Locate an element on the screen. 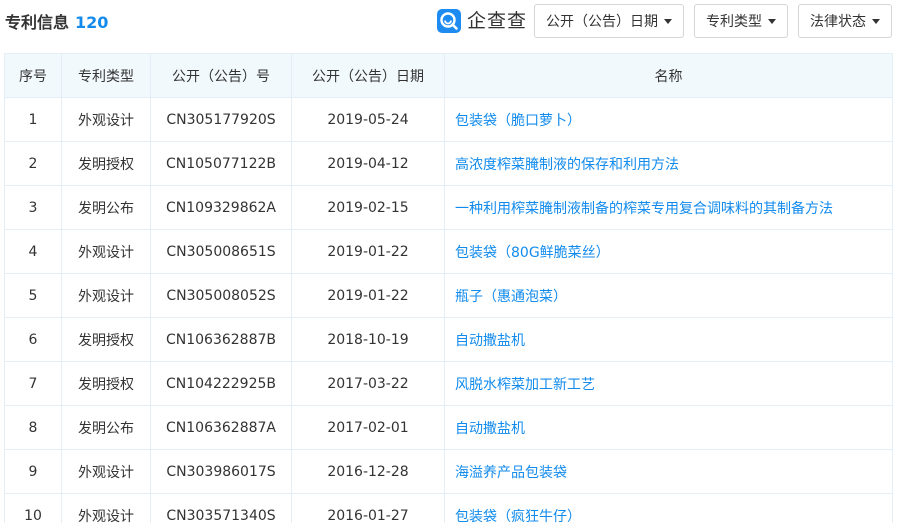 This screenshot has width=901, height=523. table-header-row: 序号 专利类型 公开（公告）号 公开（公告）日期 名称 is located at coordinates (448, 75).